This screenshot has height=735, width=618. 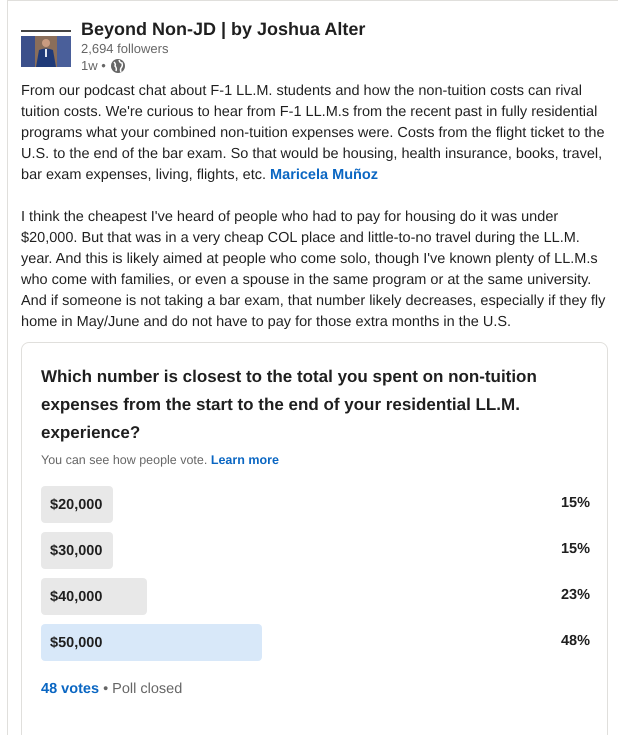 I want to click on learn-more-link: Learn more, so click(x=244, y=460).